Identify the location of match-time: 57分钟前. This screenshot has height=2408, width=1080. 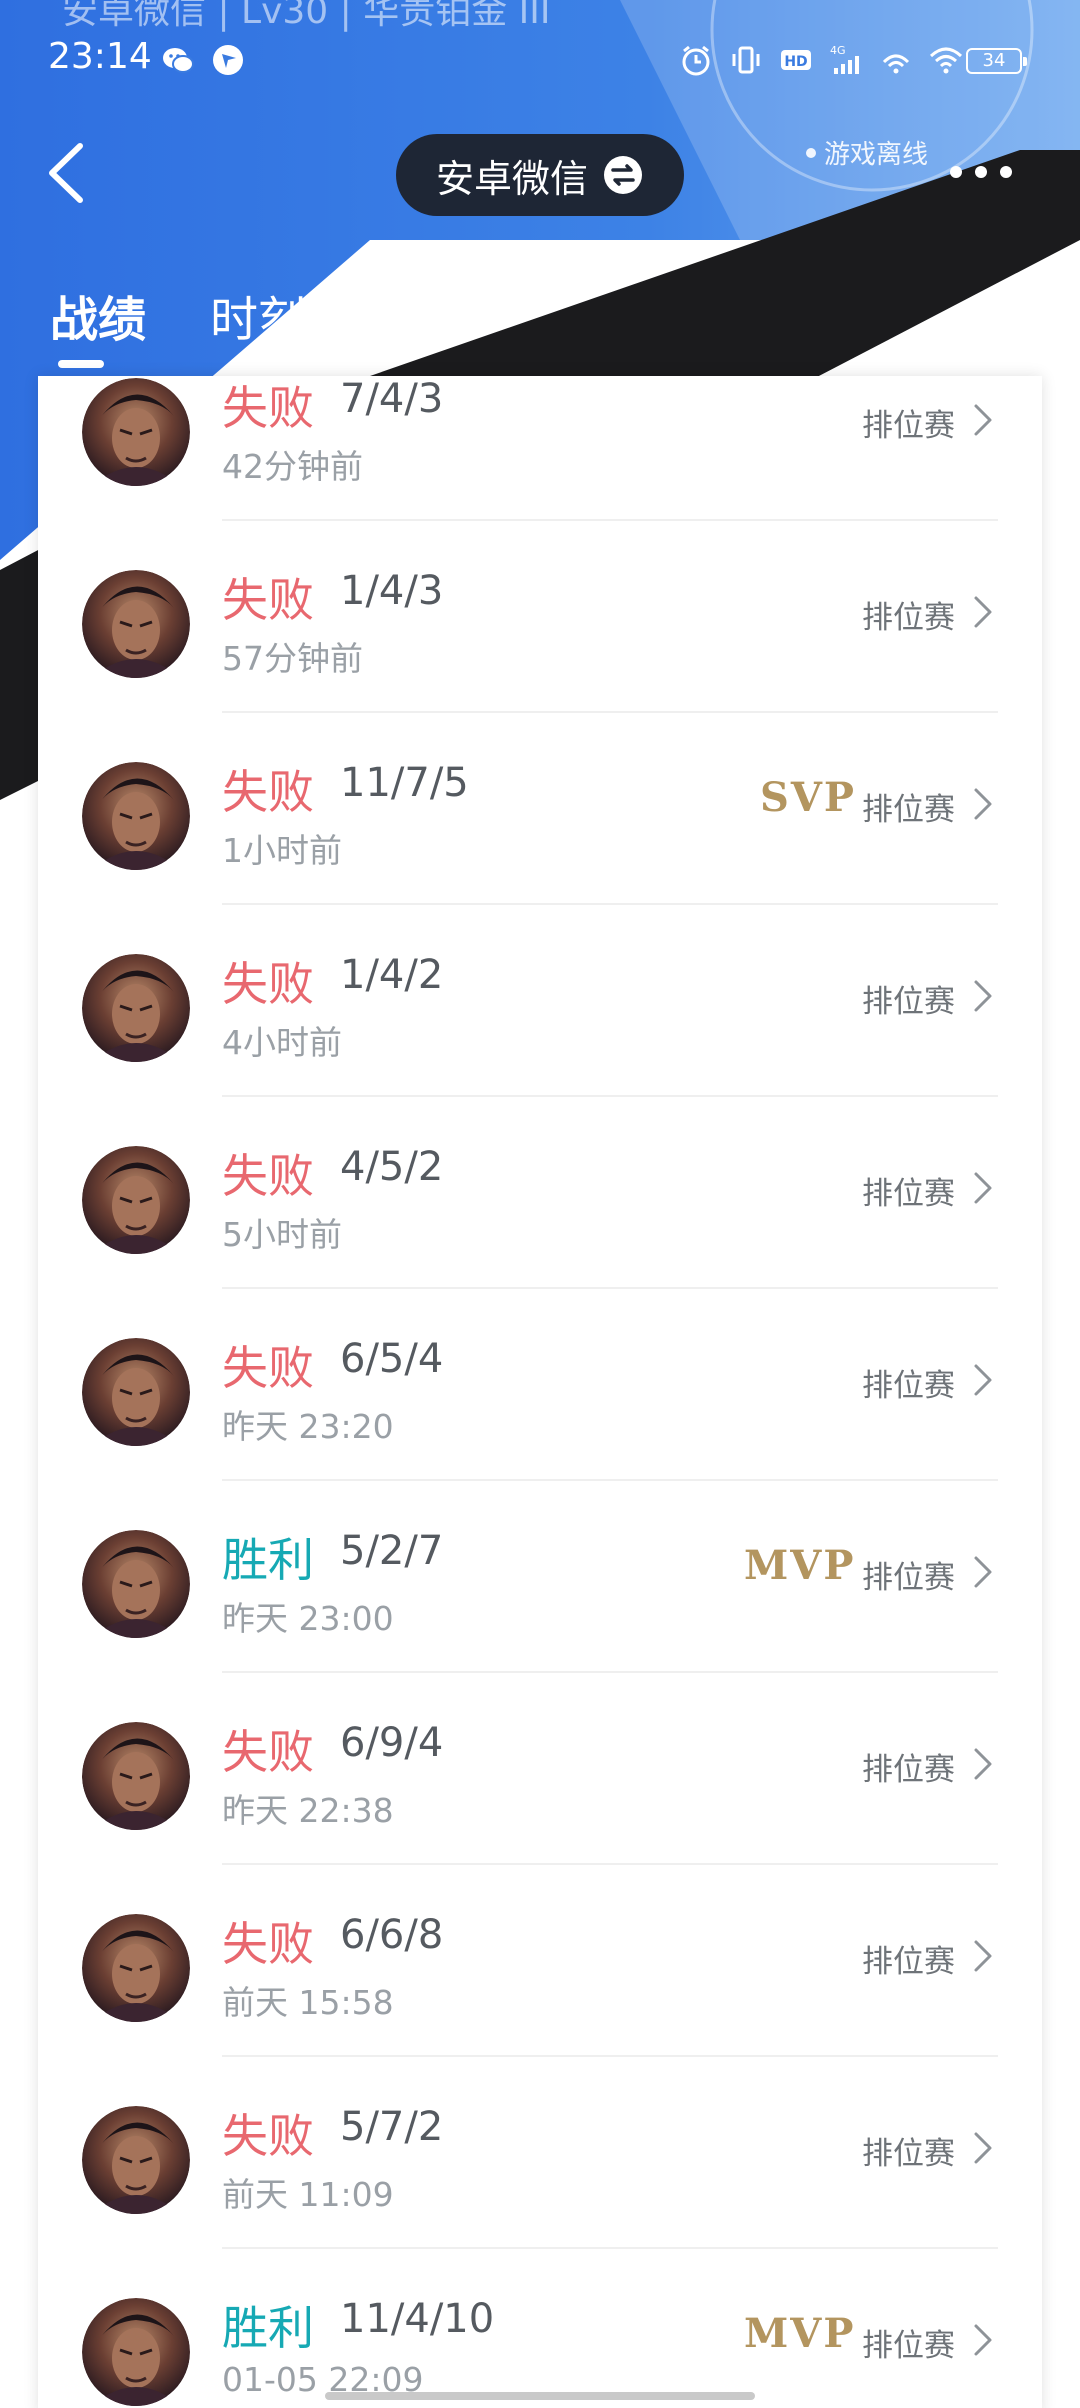
(292, 658).